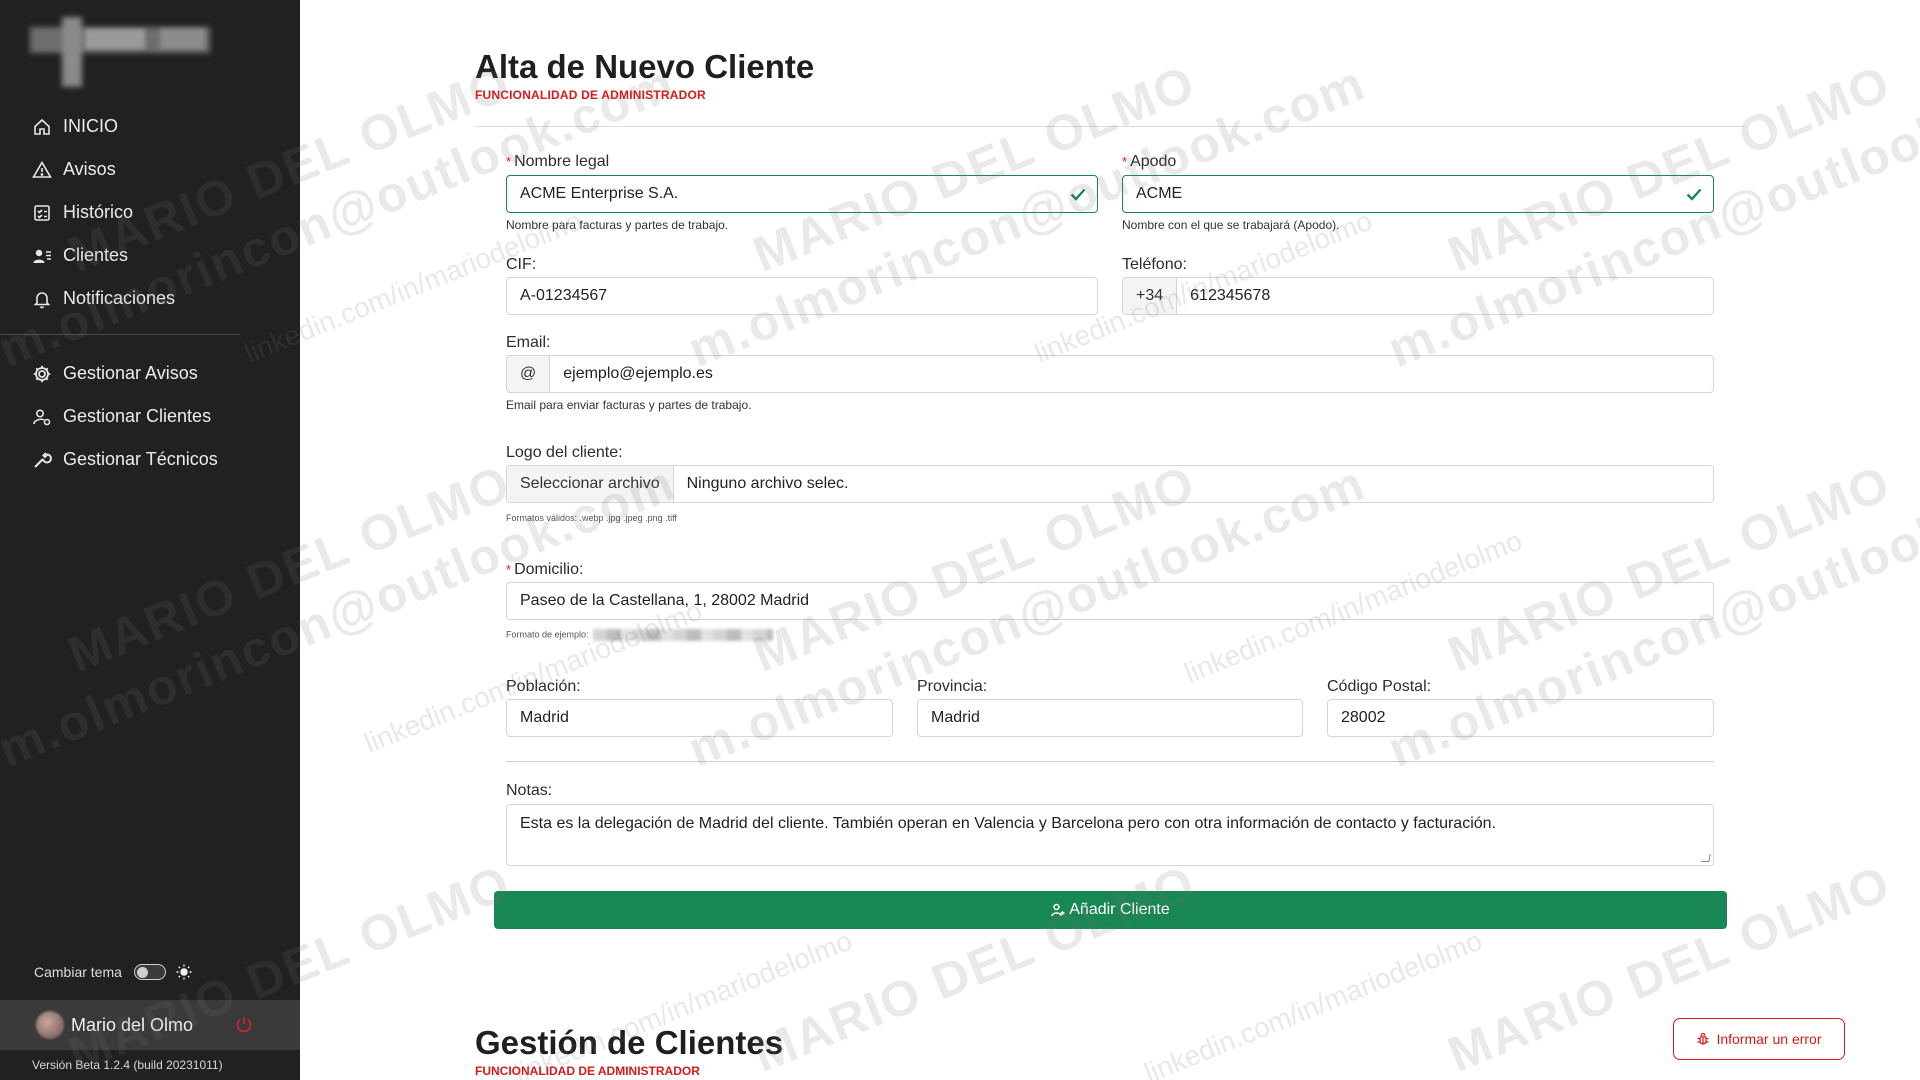 The height and width of the screenshot is (1080, 1920). What do you see at coordinates (42, 213) in the screenshot?
I see `checklist-icon` at bounding box center [42, 213].